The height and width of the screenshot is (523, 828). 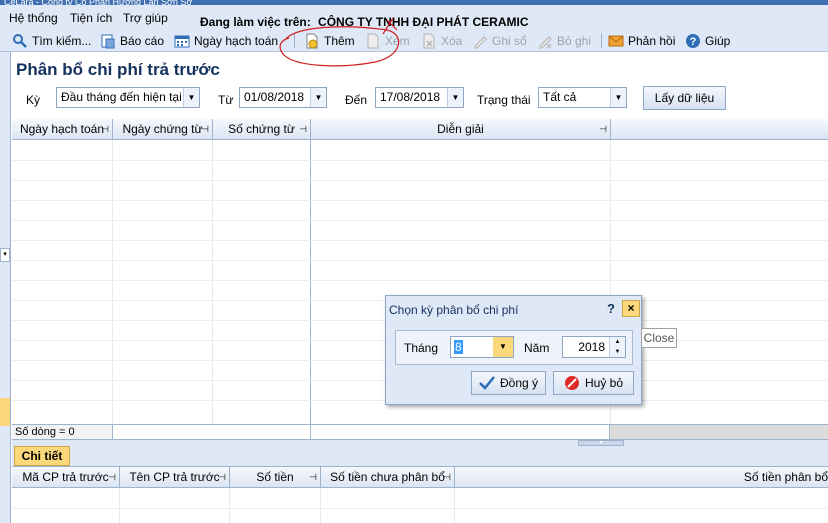 What do you see at coordinates (312, 41) in the screenshot?
I see `add-document-icon` at bounding box center [312, 41].